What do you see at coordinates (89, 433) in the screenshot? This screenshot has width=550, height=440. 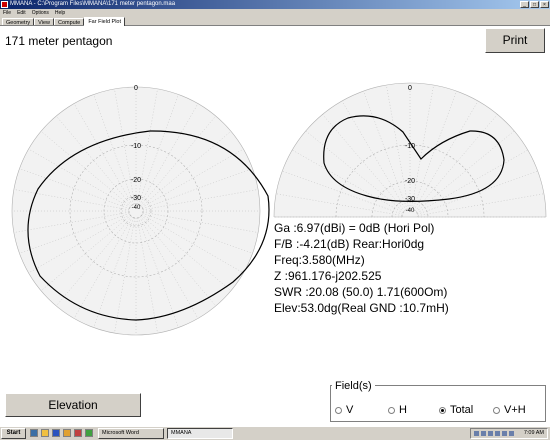 I see `app-quicklaunch-icon` at bounding box center [89, 433].